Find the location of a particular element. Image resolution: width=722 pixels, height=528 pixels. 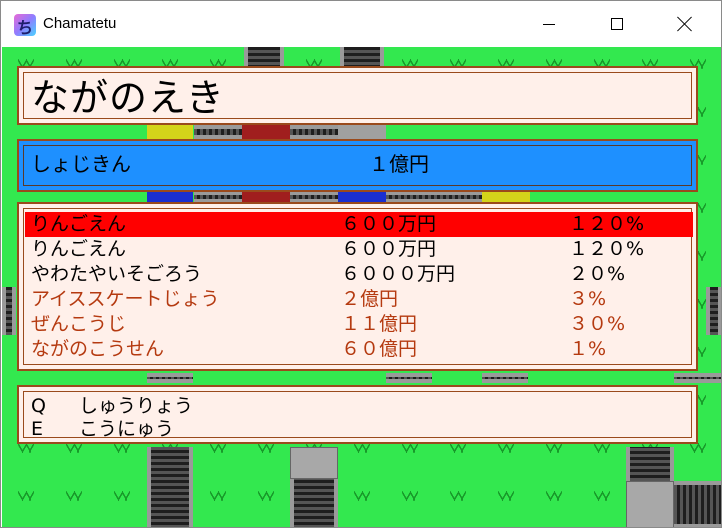

property-name: ぜんこうじ is located at coordinates (79, 324).